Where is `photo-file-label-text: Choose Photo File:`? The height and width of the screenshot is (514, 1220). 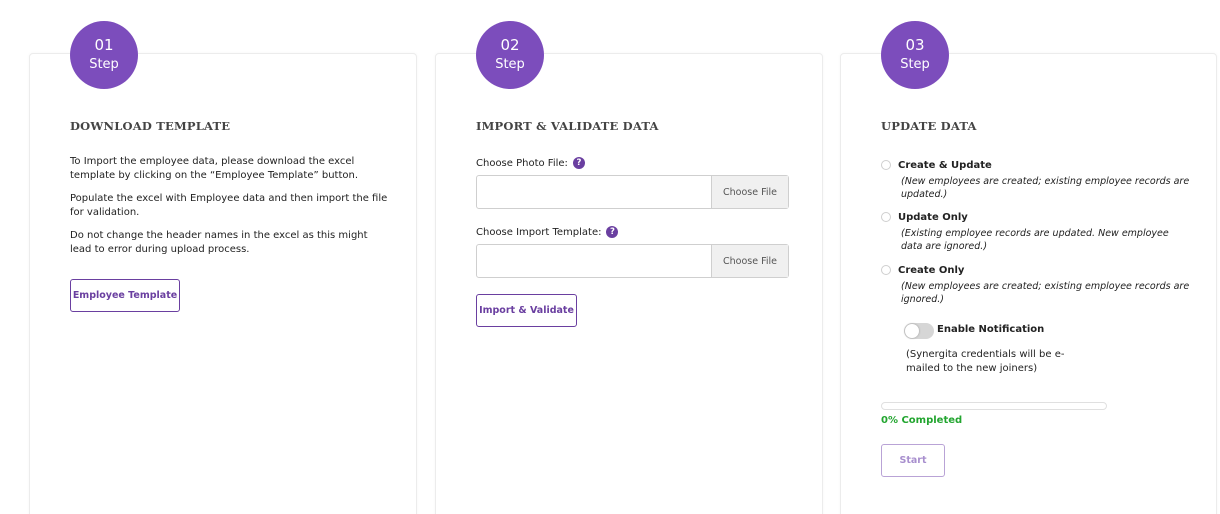
photo-file-label-text: Choose Photo File: is located at coordinates (522, 163).